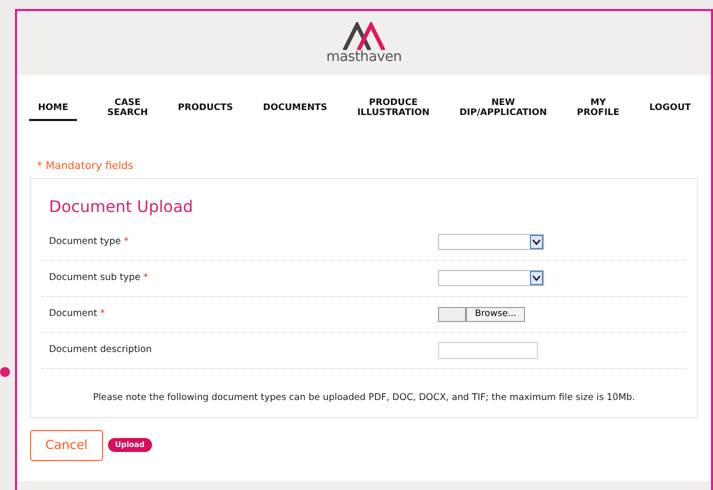 The height and width of the screenshot is (490, 713). I want to click on field-label: Document sub type *, so click(99, 278).